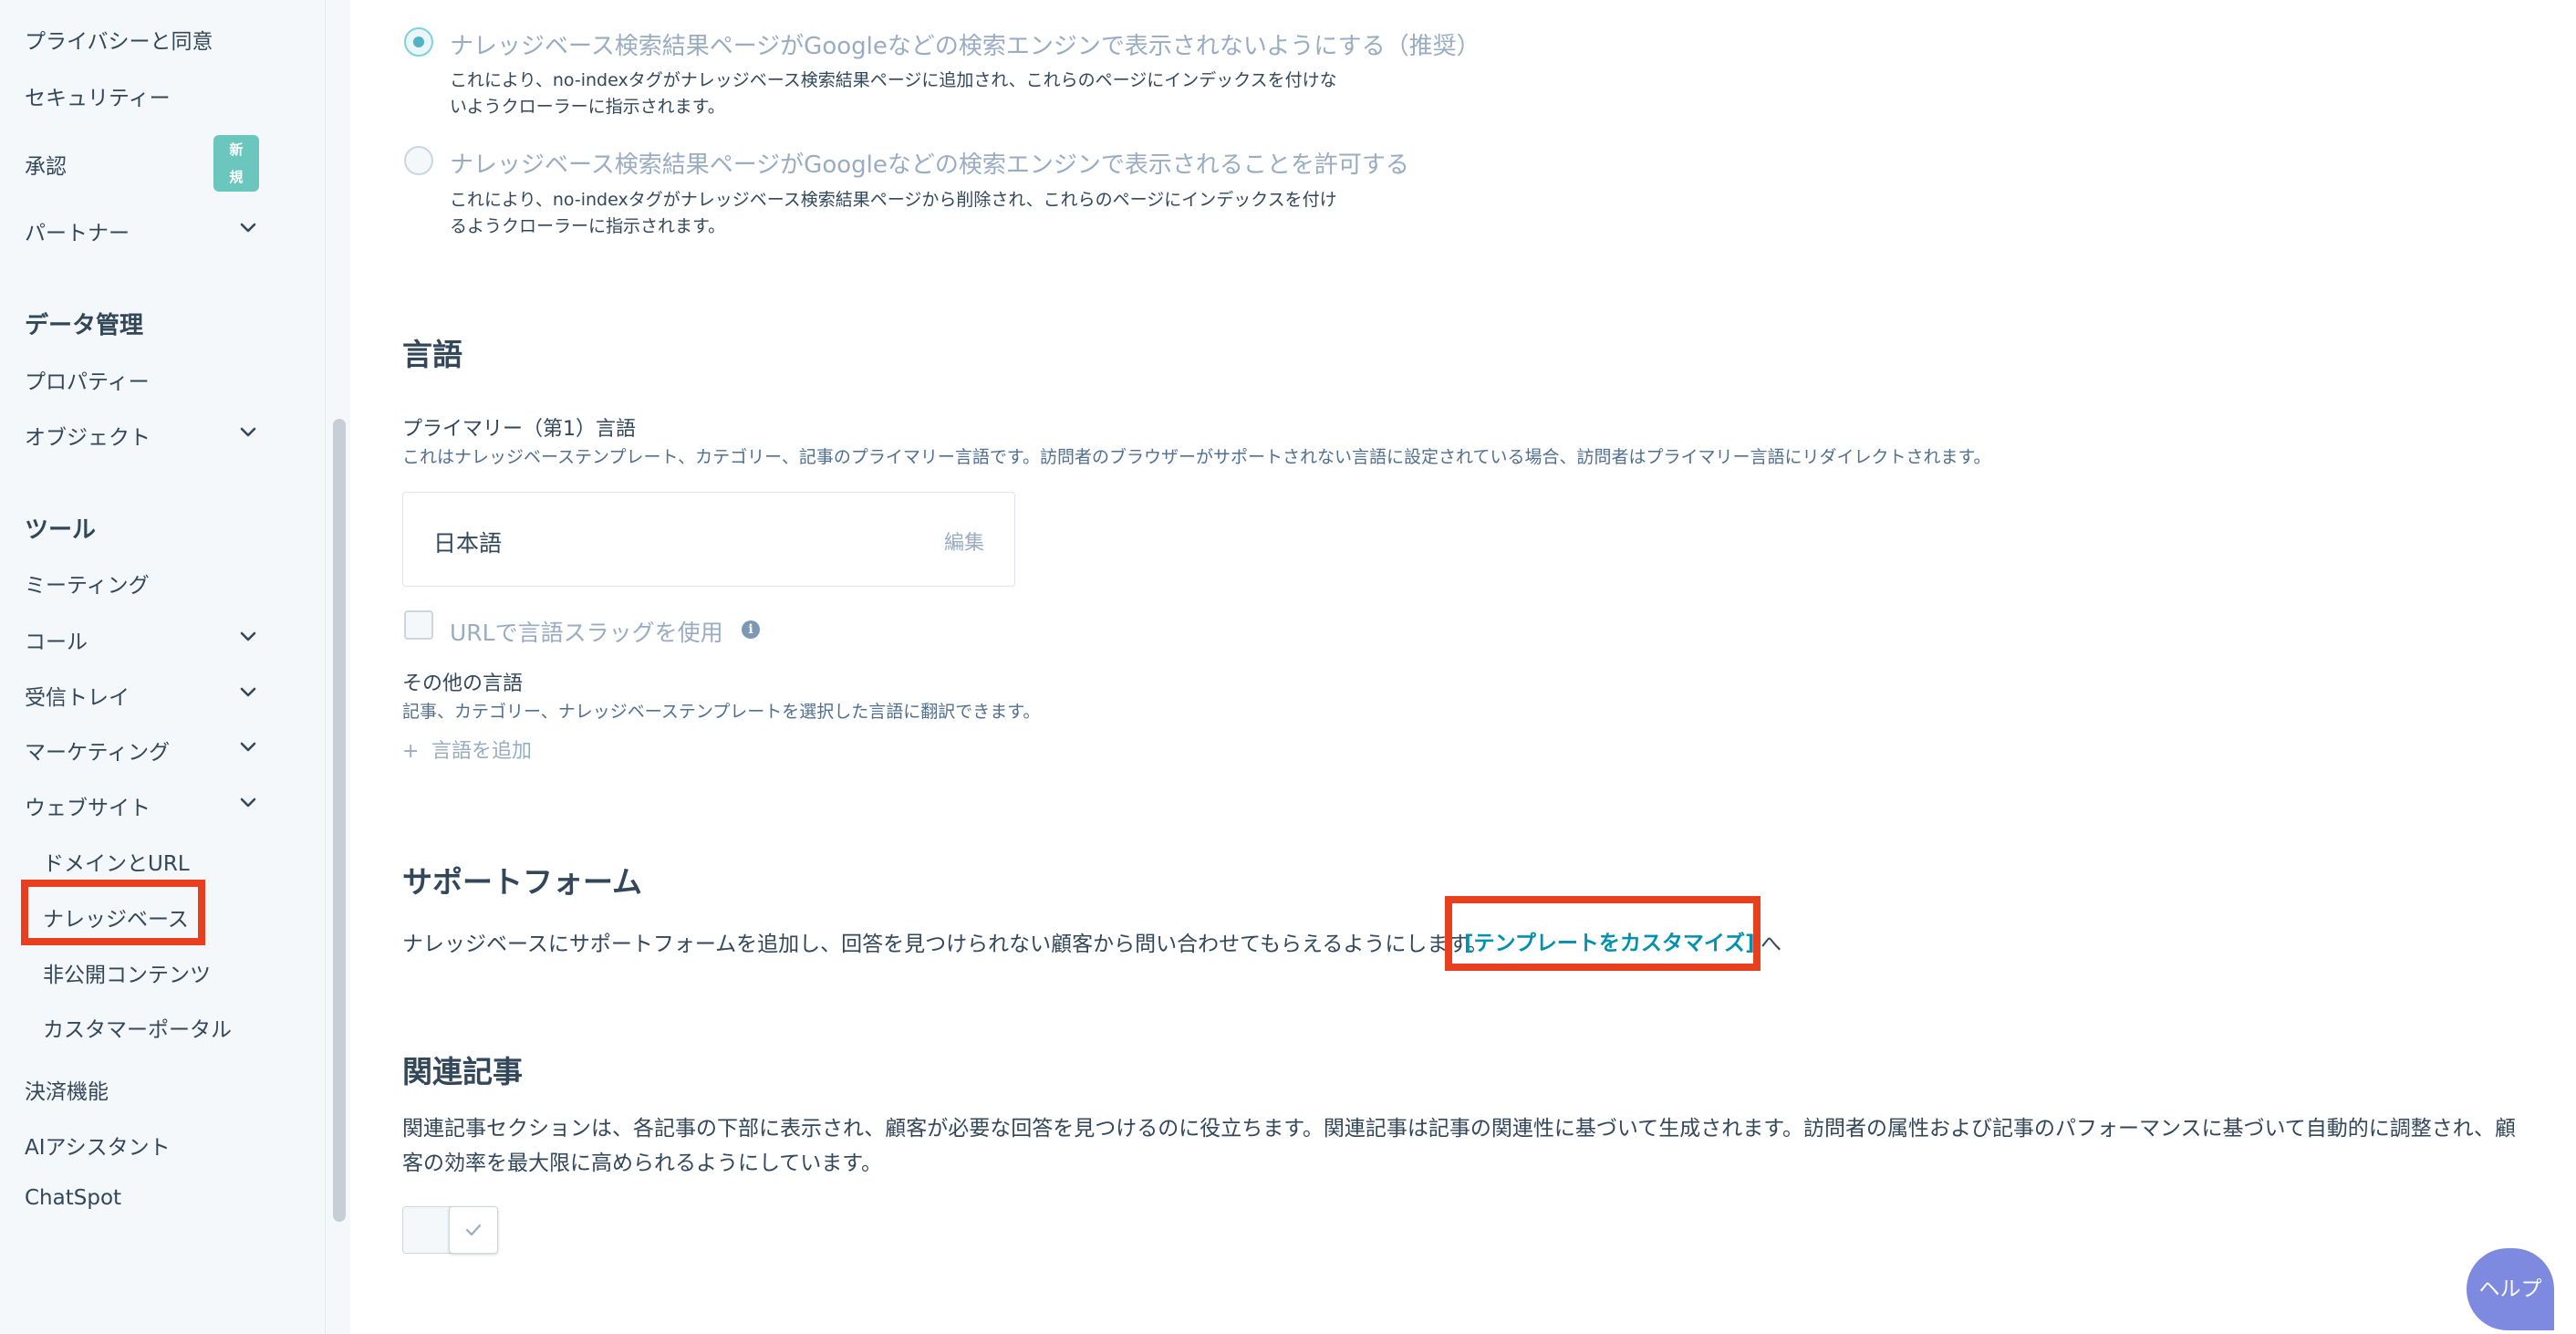  I want to click on toggle-knob, so click(474, 1230).